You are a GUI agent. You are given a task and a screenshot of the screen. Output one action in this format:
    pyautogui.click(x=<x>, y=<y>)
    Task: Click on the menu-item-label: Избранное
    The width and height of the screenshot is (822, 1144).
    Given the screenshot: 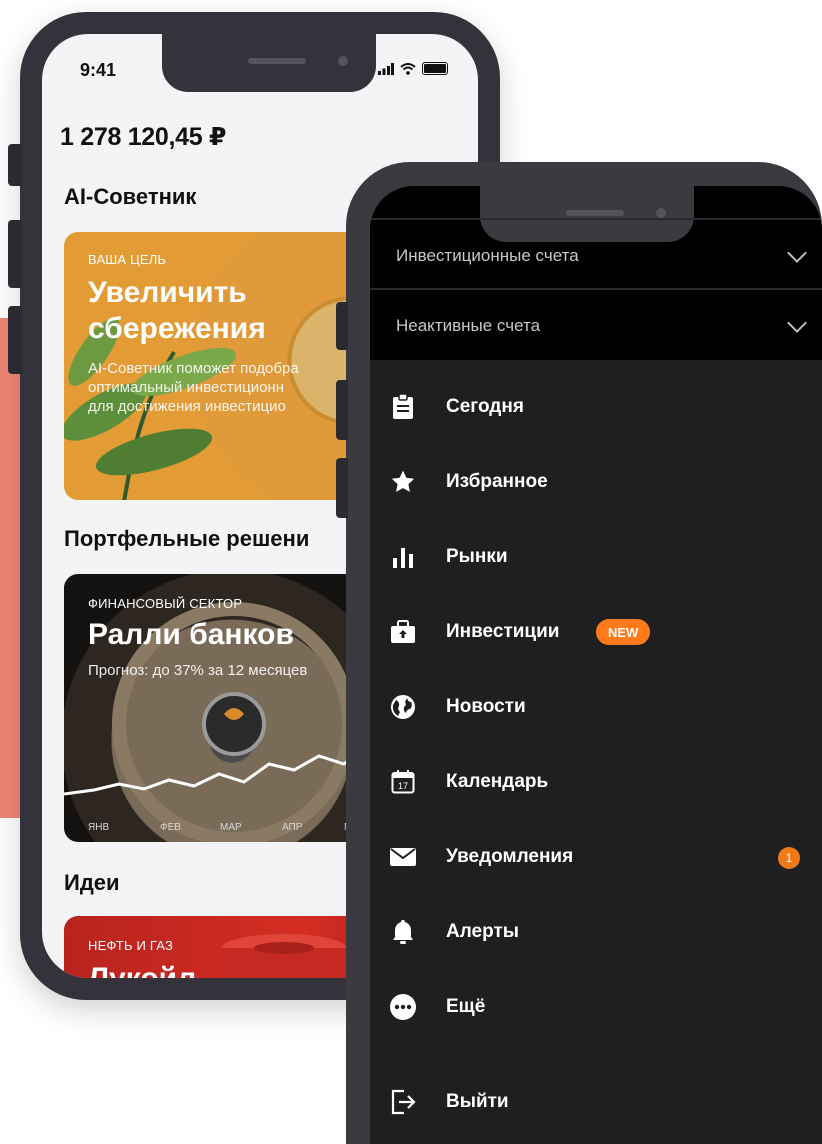 What is the action you would take?
    pyautogui.click(x=497, y=481)
    